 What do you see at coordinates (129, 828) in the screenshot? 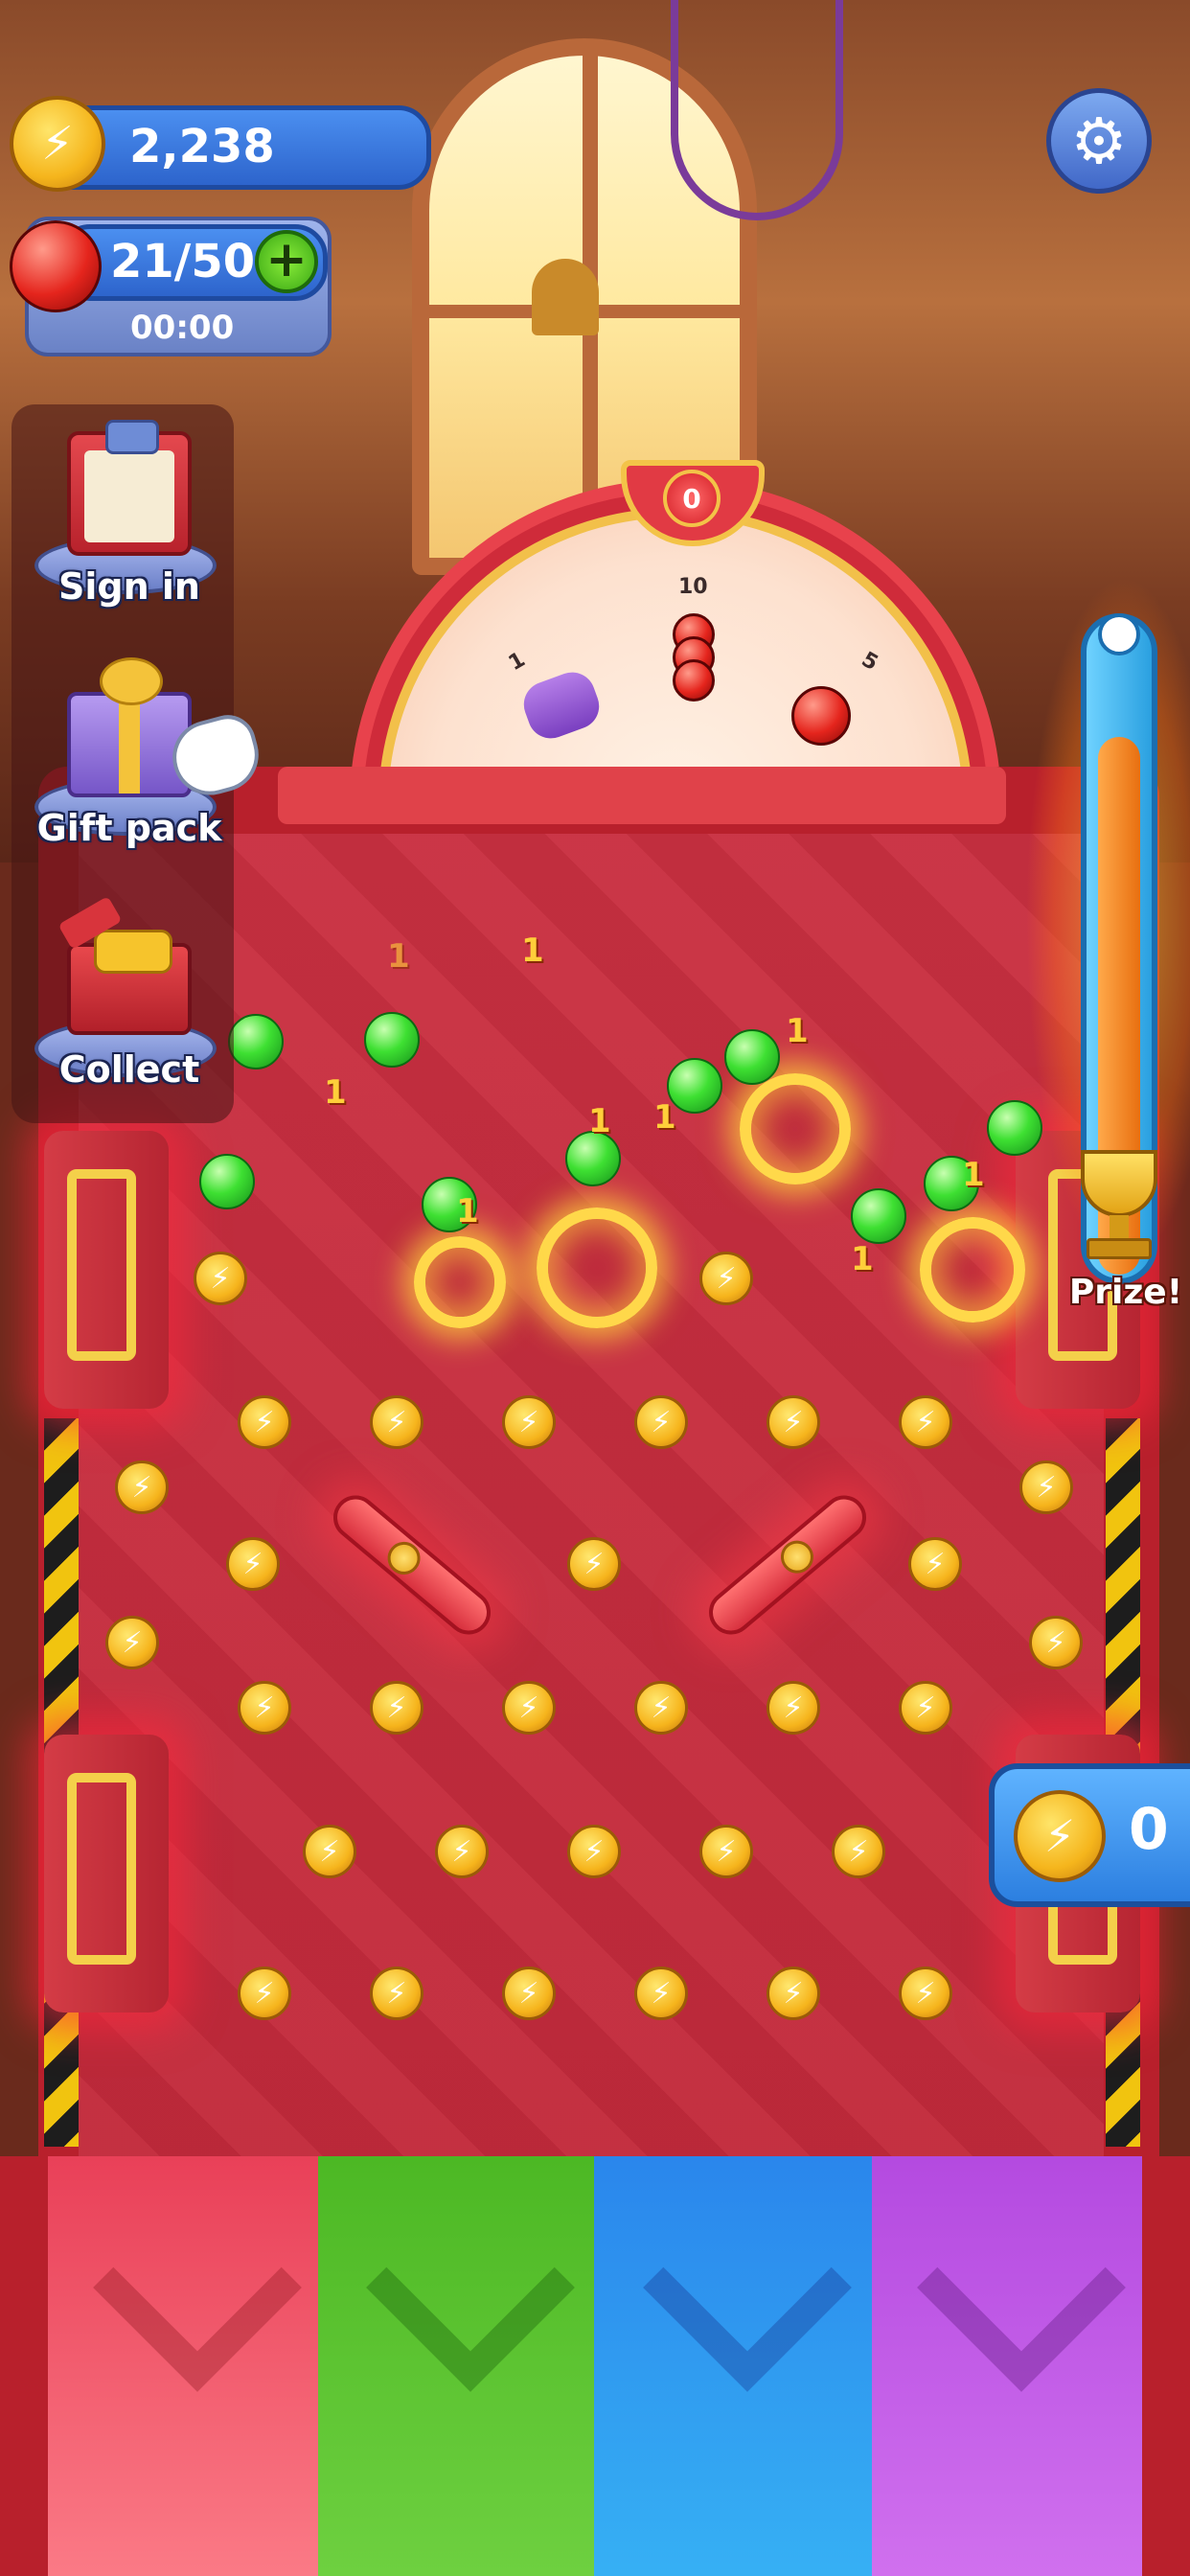
I see `gift-pack-label: Gift pack` at bounding box center [129, 828].